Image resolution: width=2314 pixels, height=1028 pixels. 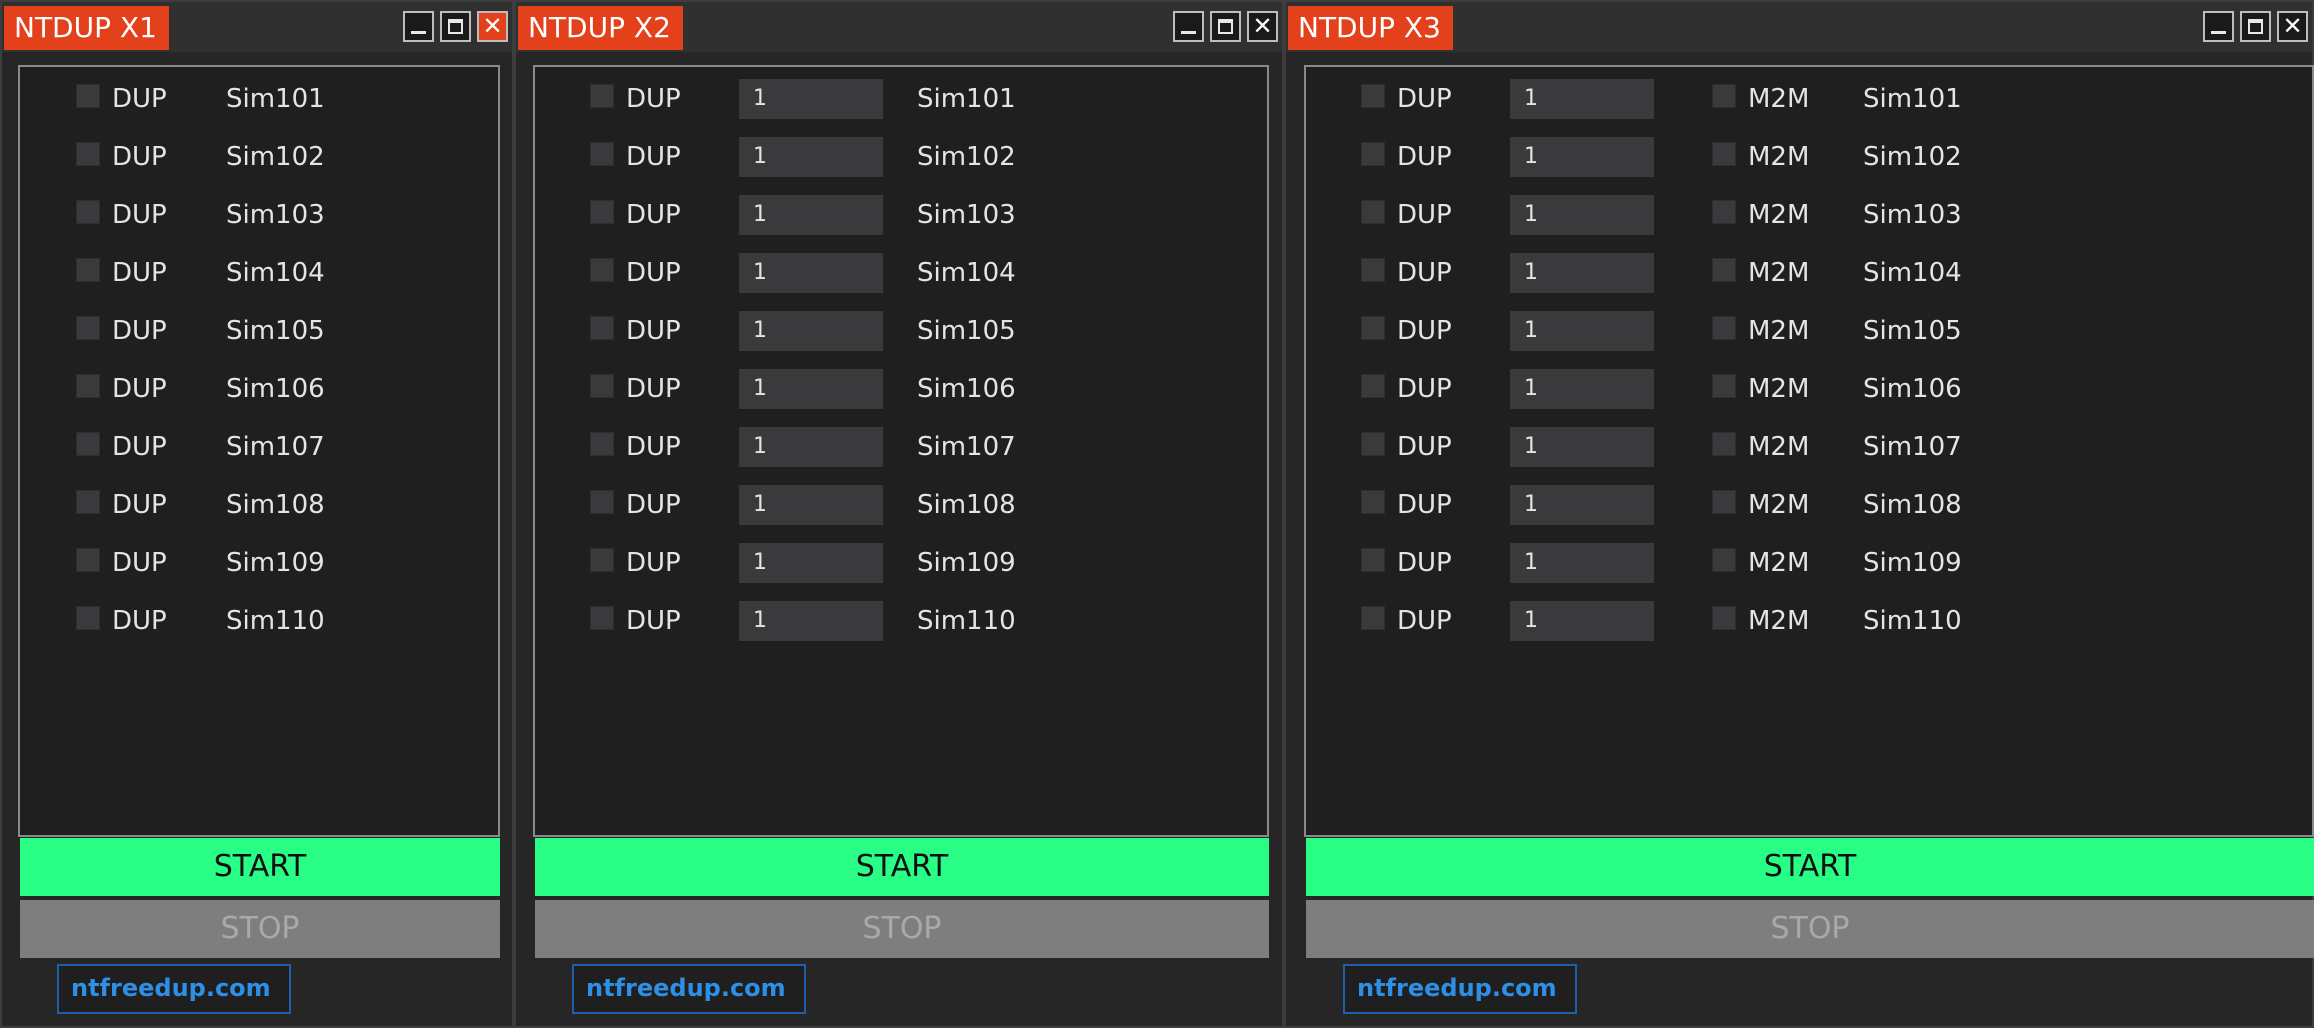 I want to click on account-name: Sim102, so click(x=275, y=157).